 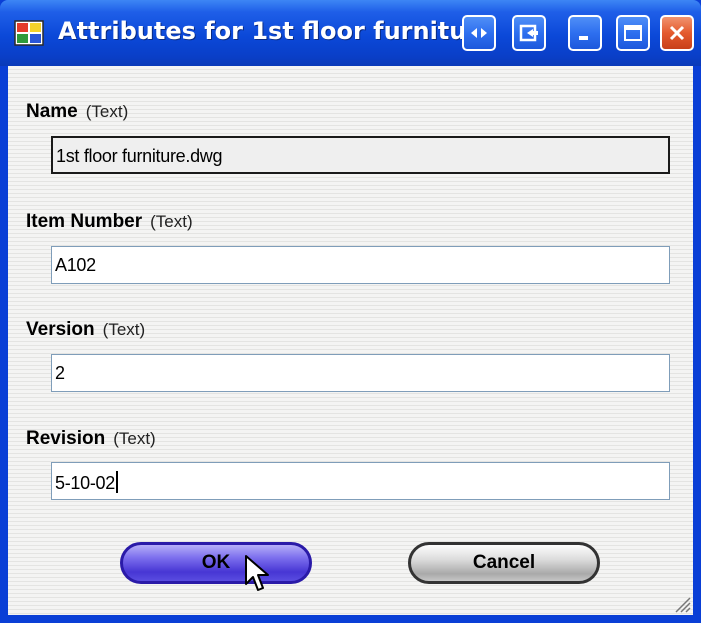 What do you see at coordinates (77, 111) in the screenshot?
I see `name-label: Name (Text)` at bounding box center [77, 111].